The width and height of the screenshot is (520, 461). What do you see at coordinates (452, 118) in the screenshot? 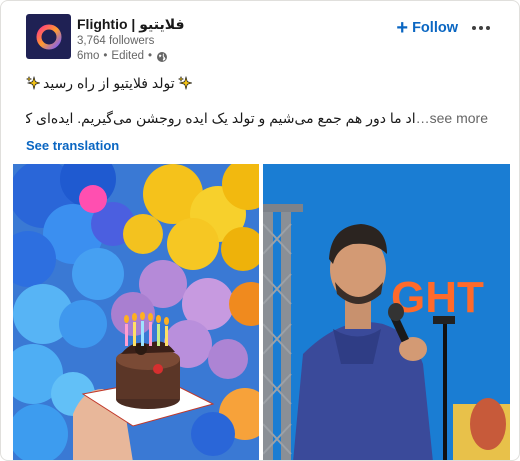
I see `see-more-link: …see more` at bounding box center [452, 118].